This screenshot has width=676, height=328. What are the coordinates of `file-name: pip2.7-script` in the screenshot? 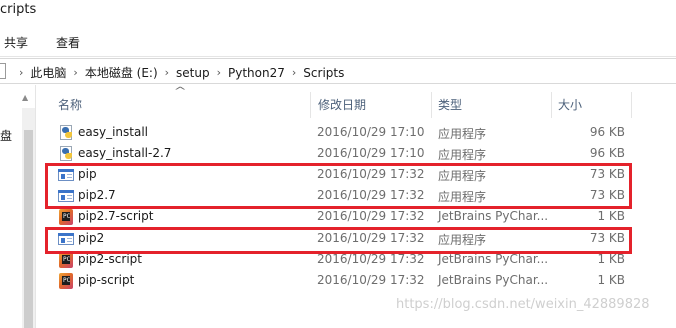 It's located at (116, 216).